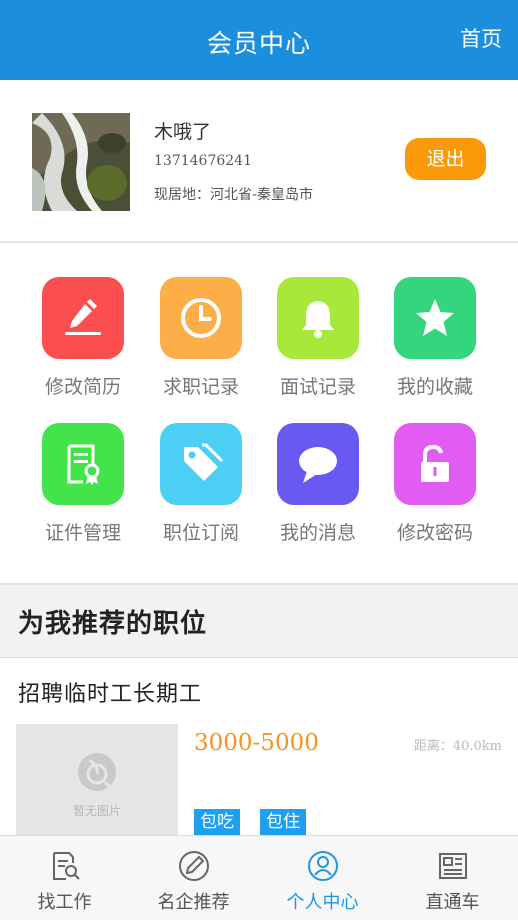  I want to click on menu-interview-records: 面试记录, so click(318, 338).